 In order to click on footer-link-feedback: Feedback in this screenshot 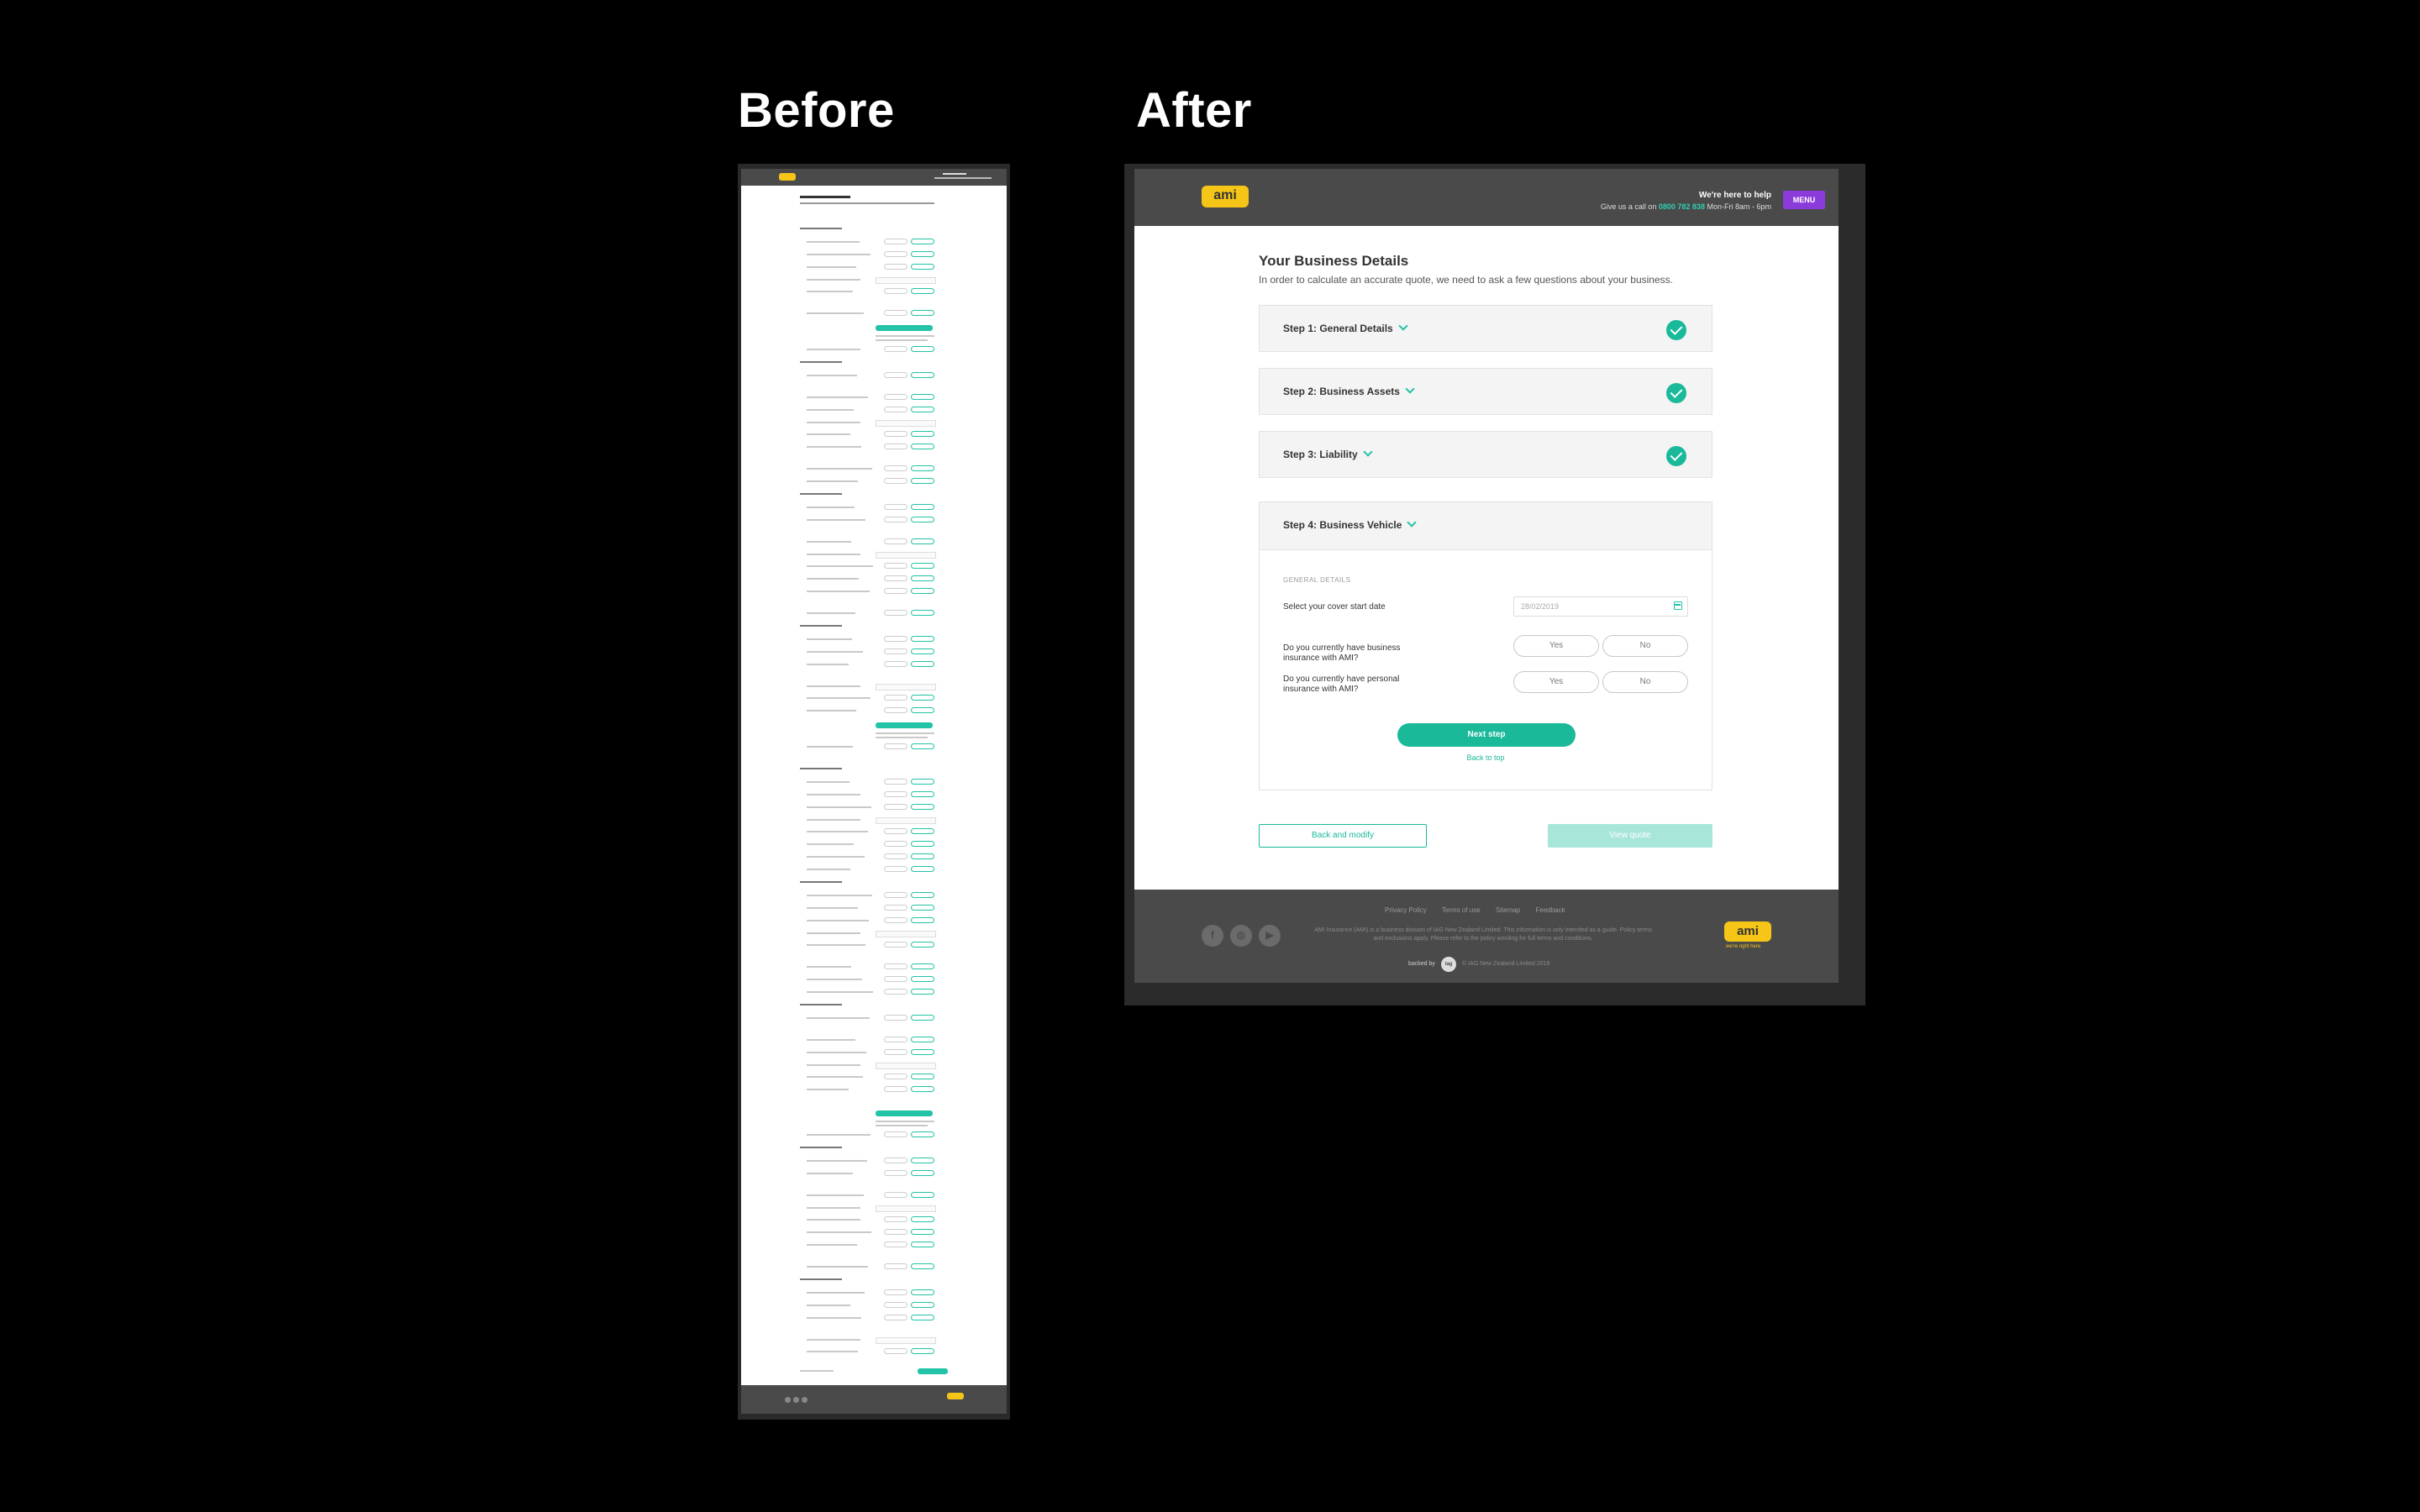, I will do `click(1550, 910)`.